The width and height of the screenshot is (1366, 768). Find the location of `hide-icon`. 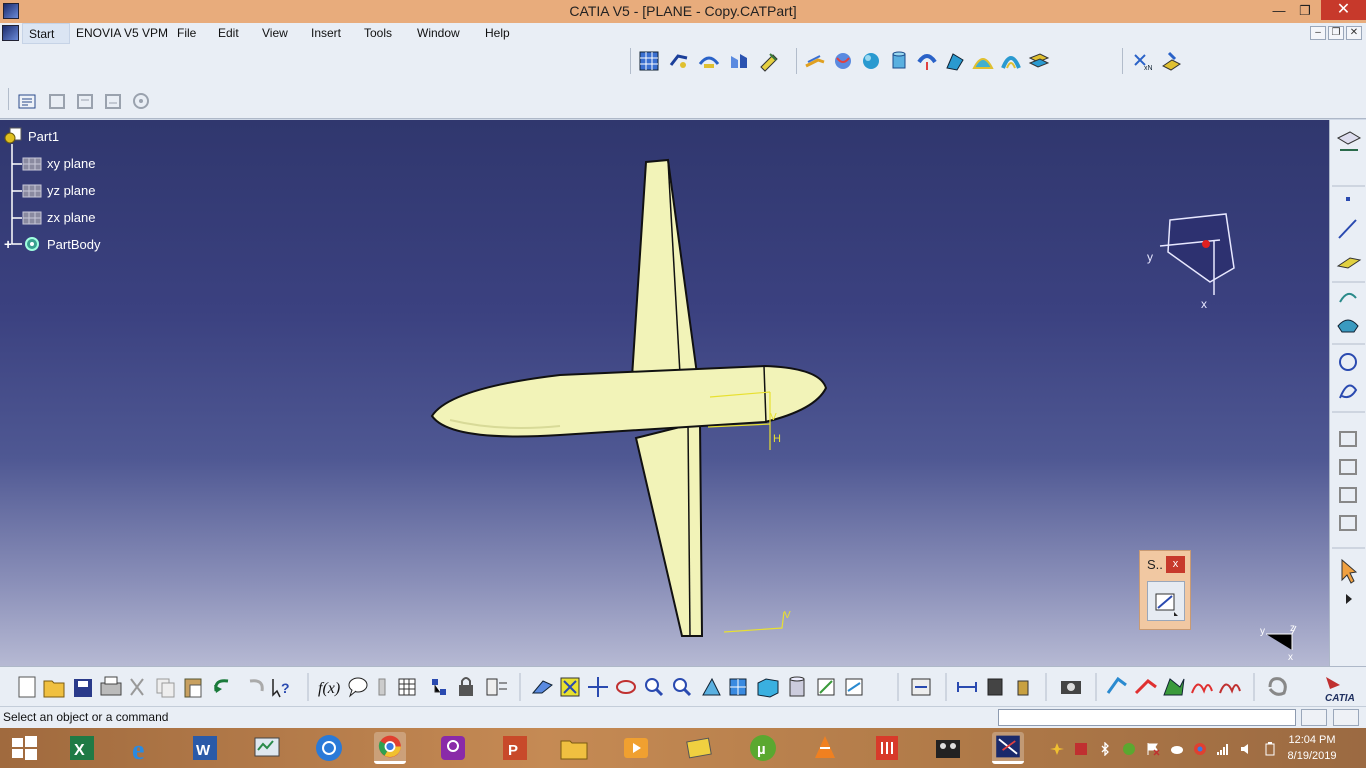

hide-icon is located at coordinates (826, 687).